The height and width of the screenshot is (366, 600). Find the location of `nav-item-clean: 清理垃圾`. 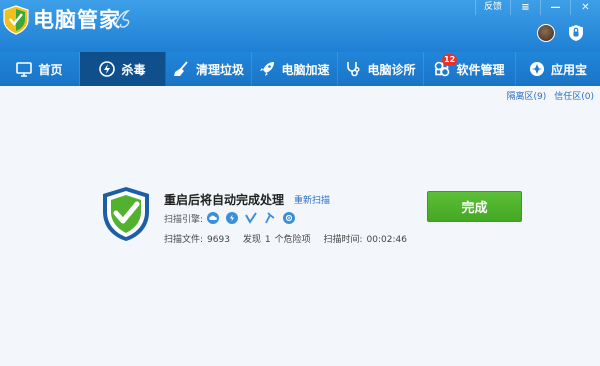

nav-item-clean: 清理垃圾 is located at coordinates (209, 69).